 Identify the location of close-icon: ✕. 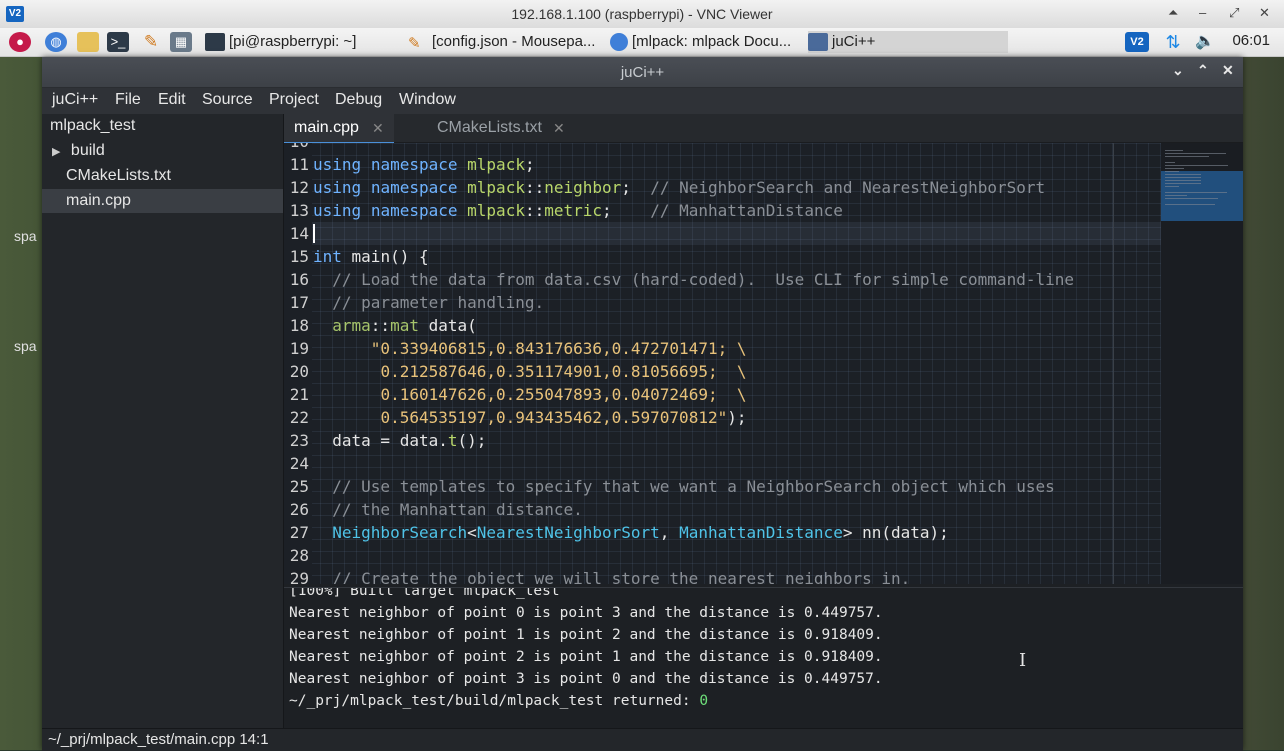
(1228, 70).